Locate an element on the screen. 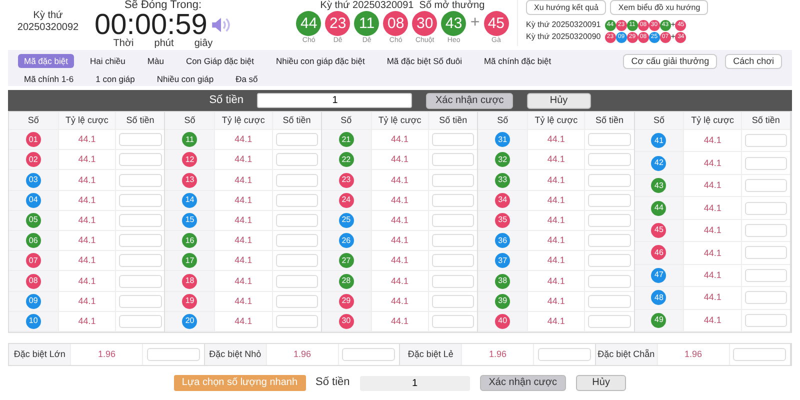  tab: Nhiều con giáp đặc biệt is located at coordinates (320, 61).